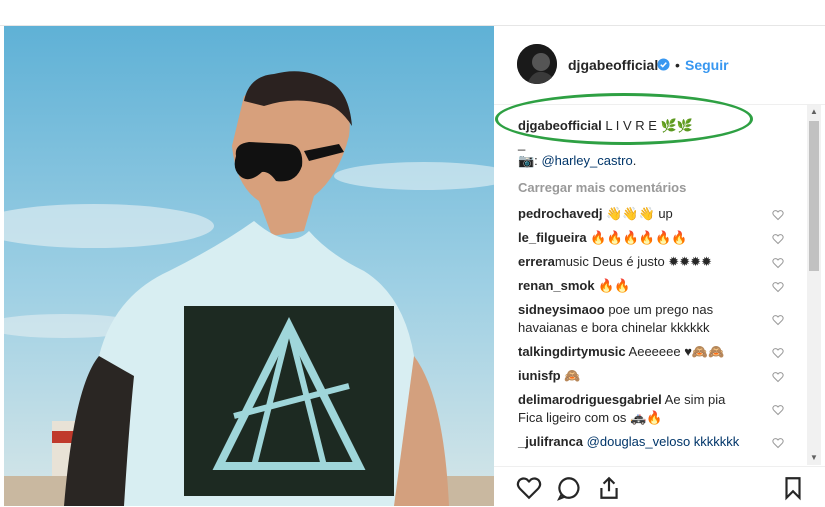 This screenshot has width=825, height=507. What do you see at coordinates (572, 351) in the screenshot?
I see `comment-username: talkingdirtymusic` at bounding box center [572, 351].